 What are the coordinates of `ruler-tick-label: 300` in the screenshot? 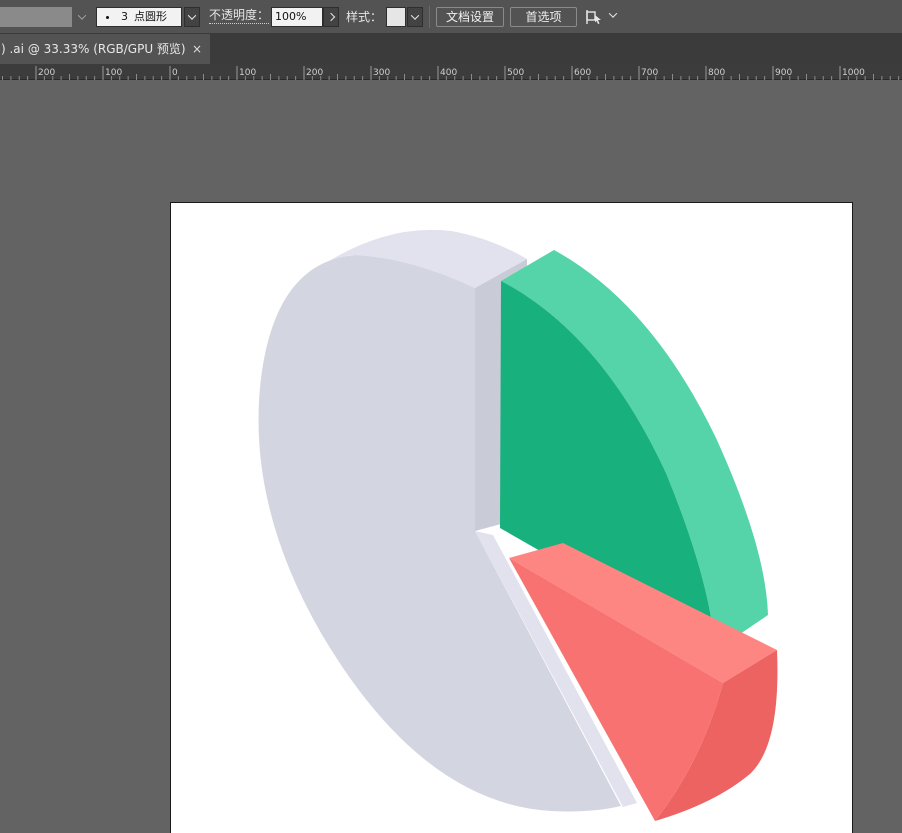 It's located at (381, 73).